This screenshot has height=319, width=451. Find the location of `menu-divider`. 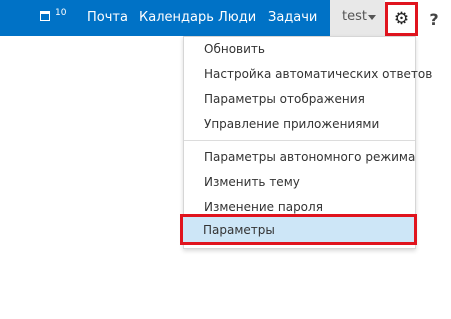

menu-divider is located at coordinates (299, 140).